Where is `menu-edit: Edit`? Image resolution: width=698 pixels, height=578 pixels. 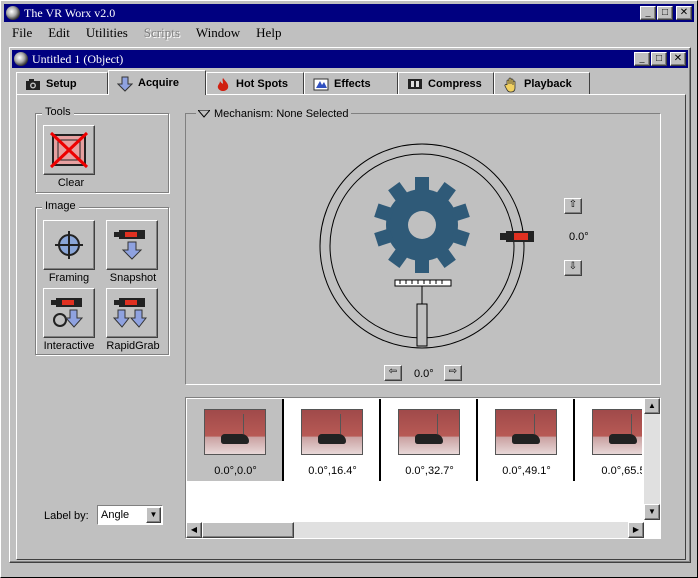 menu-edit: Edit is located at coordinates (59, 33).